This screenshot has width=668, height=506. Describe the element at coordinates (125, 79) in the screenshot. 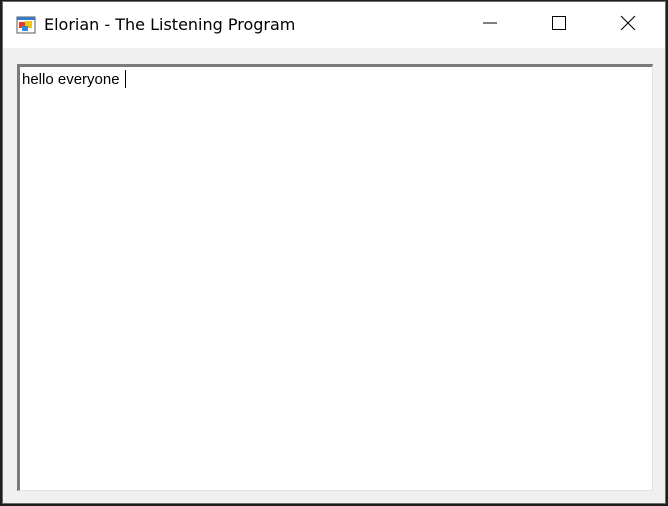

I see `text-caret` at that location.